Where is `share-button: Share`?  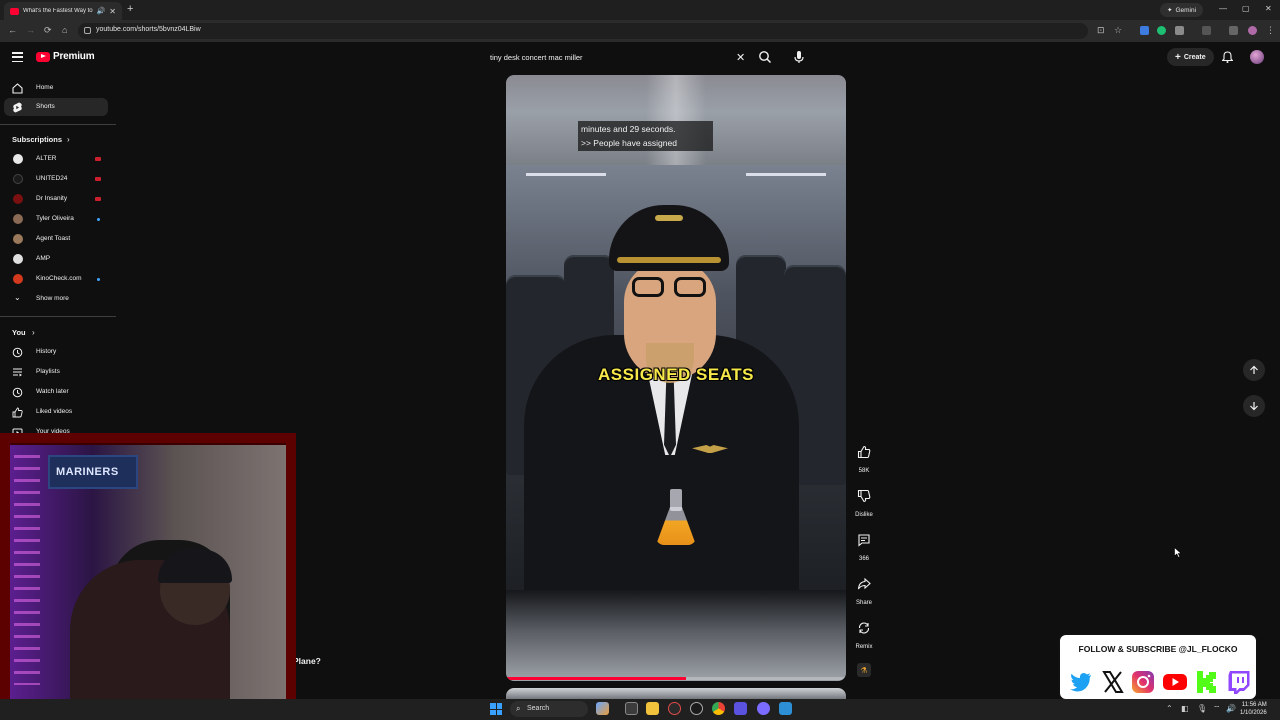 share-button: Share is located at coordinates (864, 591).